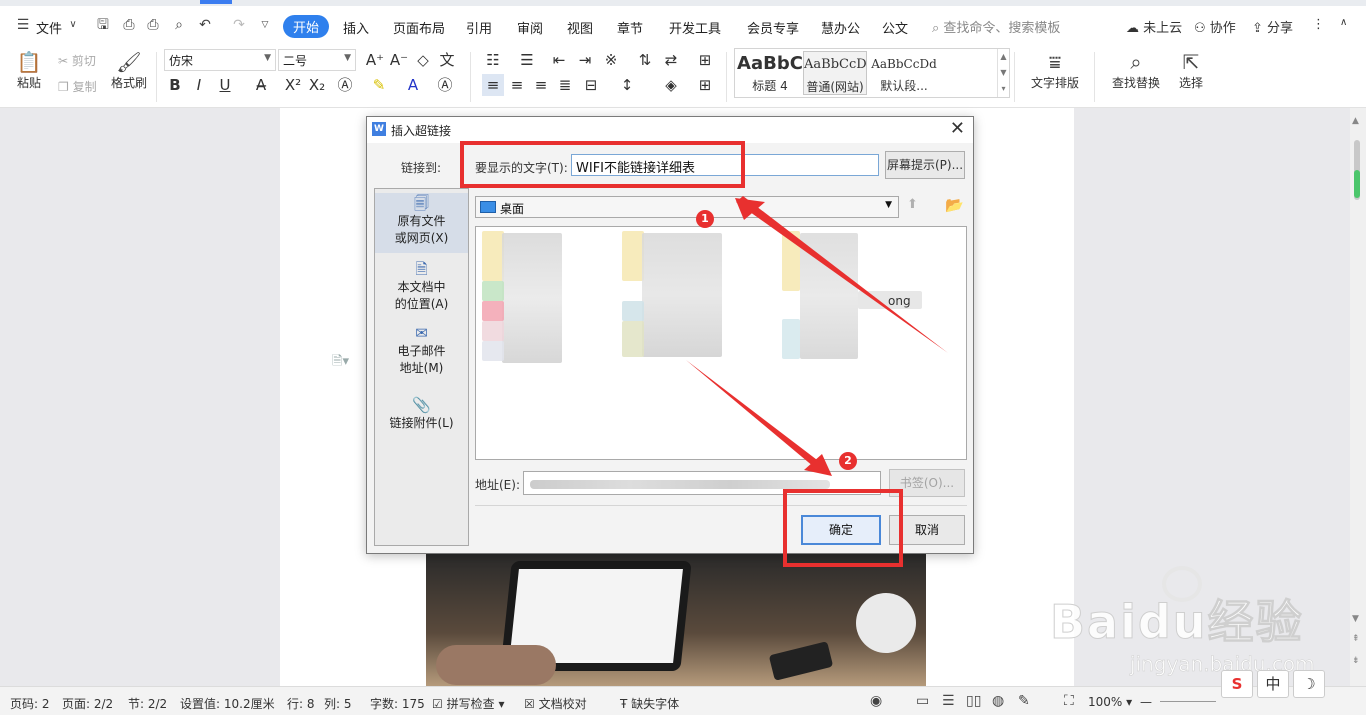  I want to click on zoom-slider, so click(1188, 701).